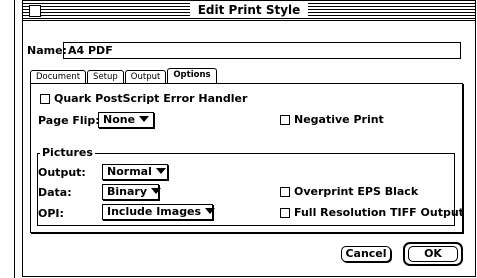 This screenshot has width=477, height=278. What do you see at coordinates (285, 192) in the screenshot?
I see `overprint-checkbox` at bounding box center [285, 192].